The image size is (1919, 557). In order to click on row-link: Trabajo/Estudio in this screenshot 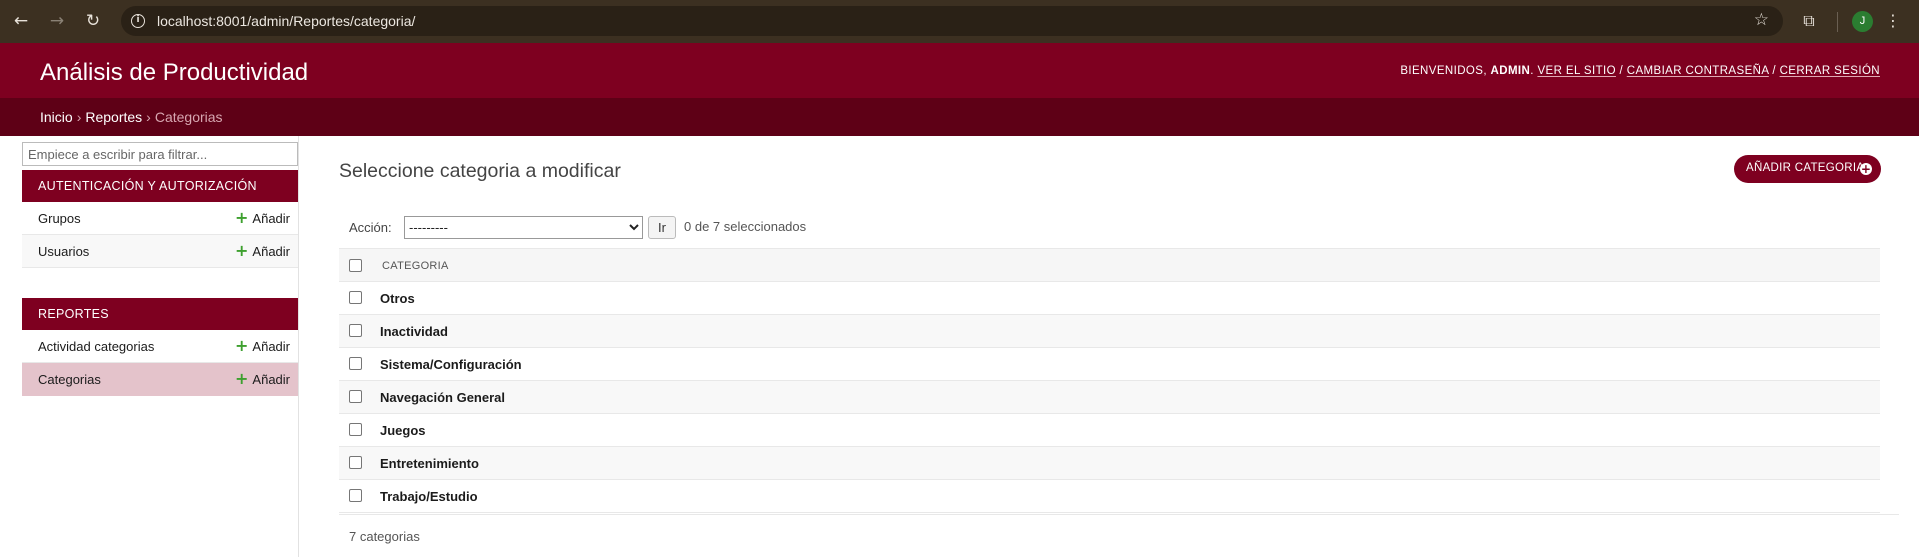, I will do `click(429, 496)`.